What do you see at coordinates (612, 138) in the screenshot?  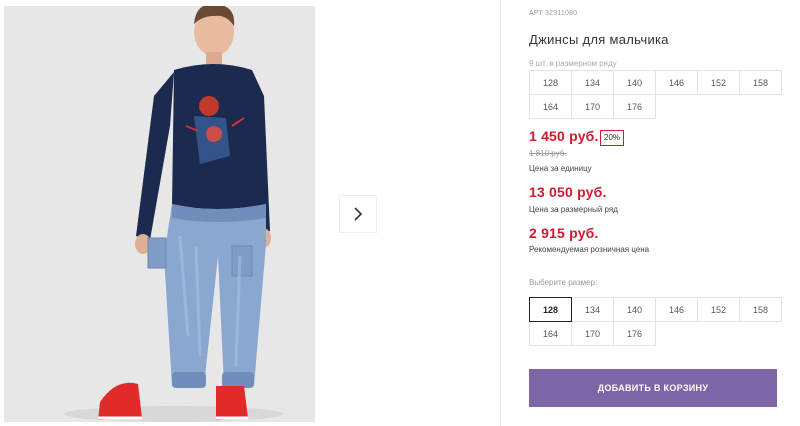 I see `discount-badge: 20%` at bounding box center [612, 138].